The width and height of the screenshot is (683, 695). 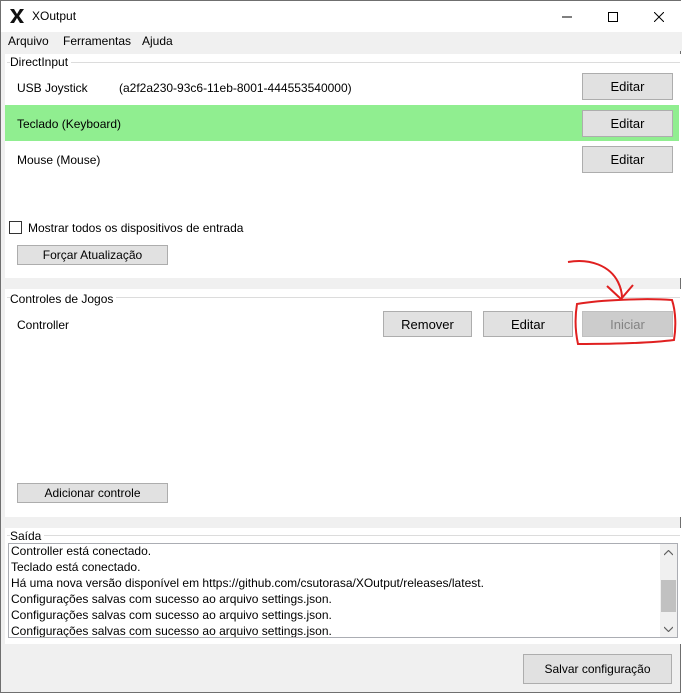 What do you see at coordinates (92, 255) in the screenshot?
I see `force-refresh-button: Forçar Atualização` at bounding box center [92, 255].